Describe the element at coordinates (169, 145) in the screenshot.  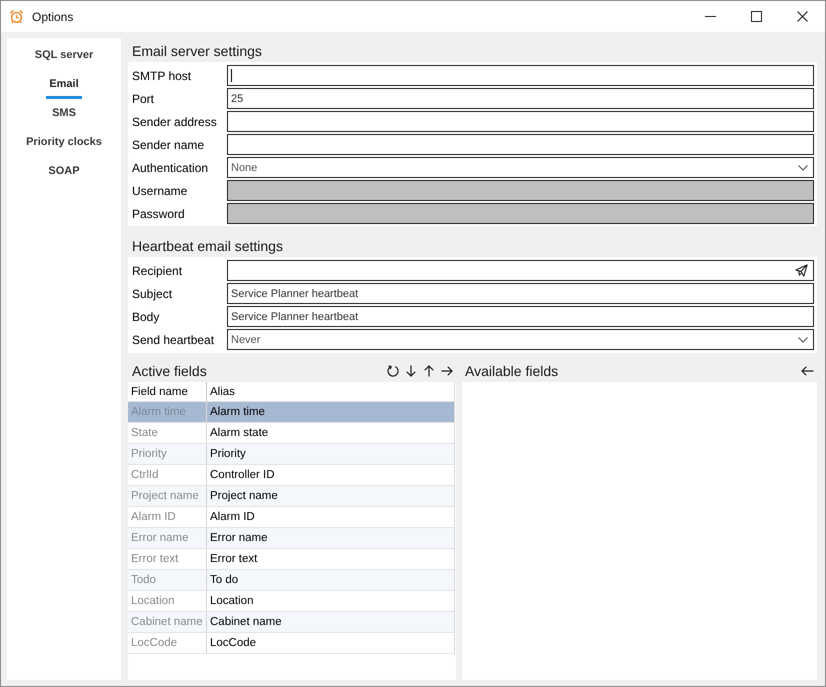
I see `field-label: Sender name` at that location.